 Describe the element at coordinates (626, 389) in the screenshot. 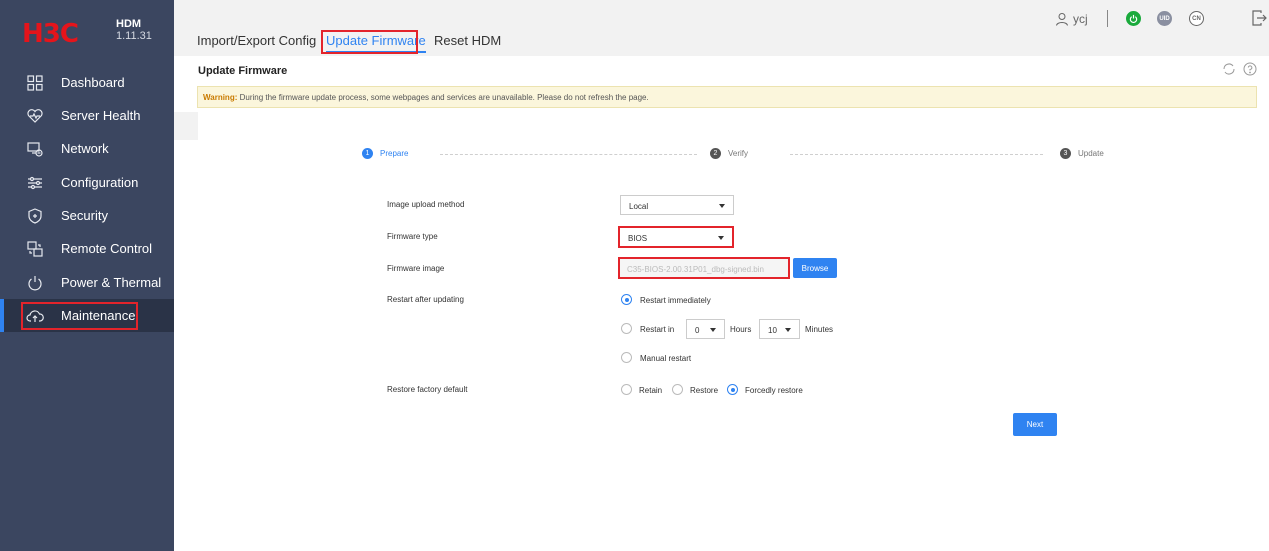

I see `retain-radio` at that location.